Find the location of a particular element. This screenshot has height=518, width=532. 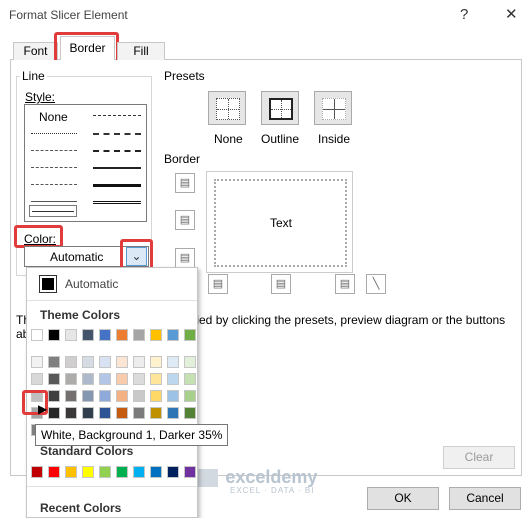

window-title: Format Slicer Element is located at coordinates (68, 15).